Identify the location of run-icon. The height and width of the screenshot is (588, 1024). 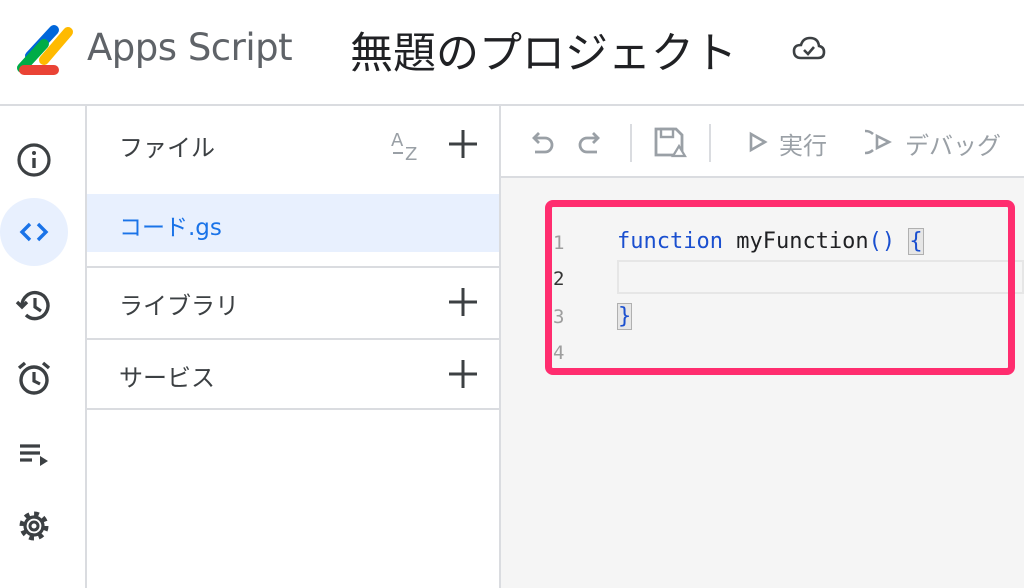
(758, 142).